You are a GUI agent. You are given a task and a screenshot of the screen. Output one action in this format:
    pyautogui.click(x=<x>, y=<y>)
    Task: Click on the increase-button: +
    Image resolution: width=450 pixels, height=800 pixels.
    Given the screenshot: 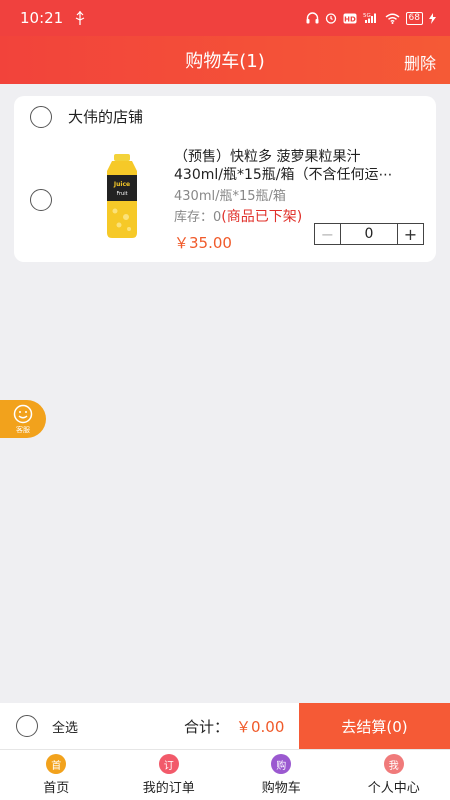 What is the action you would take?
    pyautogui.click(x=410, y=234)
    